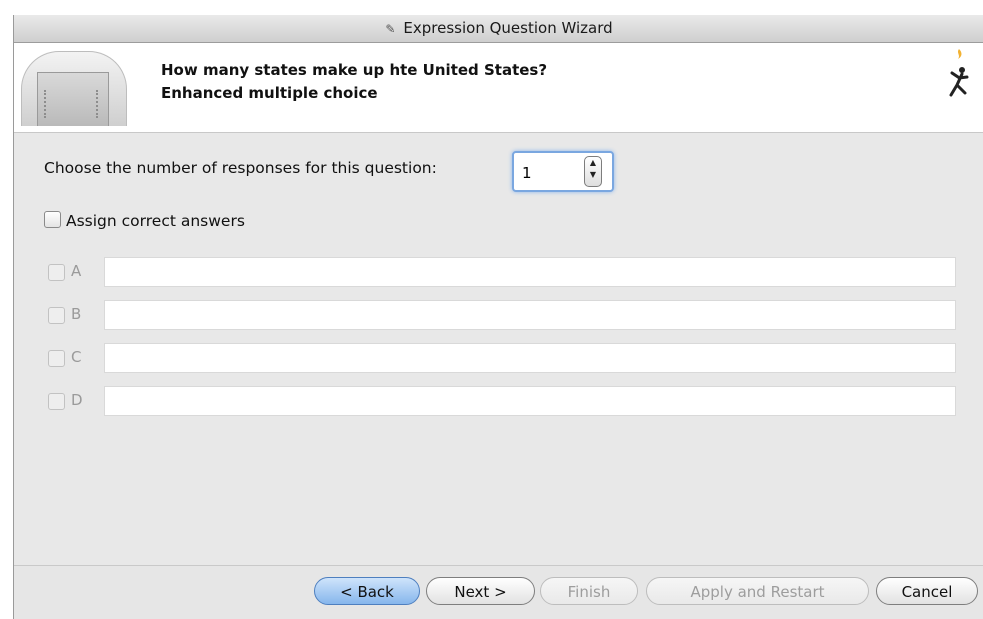 The height and width of the screenshot is (619, 983). I want to click on answer-row-a: A, so click(503, 272).